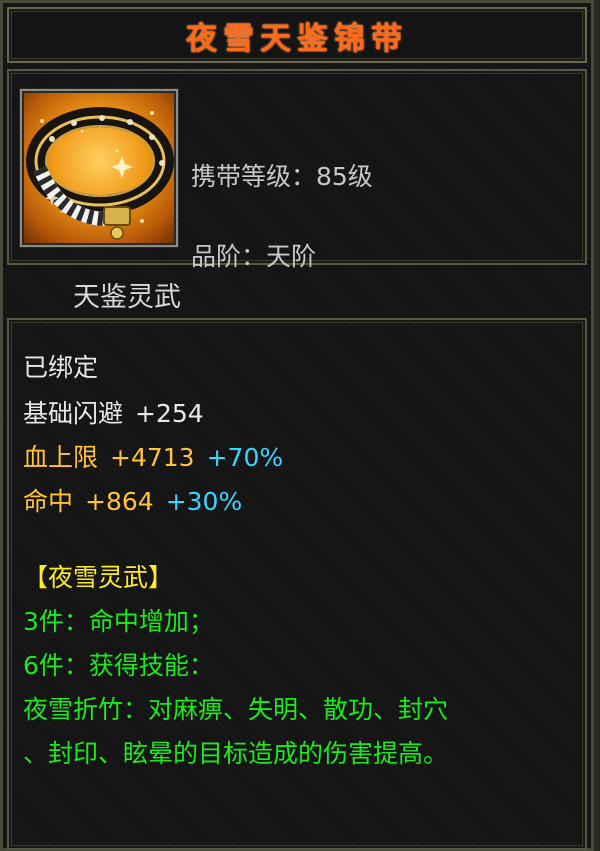  I want to click on item-grade: 品阶：天阶, so click(254, 256).